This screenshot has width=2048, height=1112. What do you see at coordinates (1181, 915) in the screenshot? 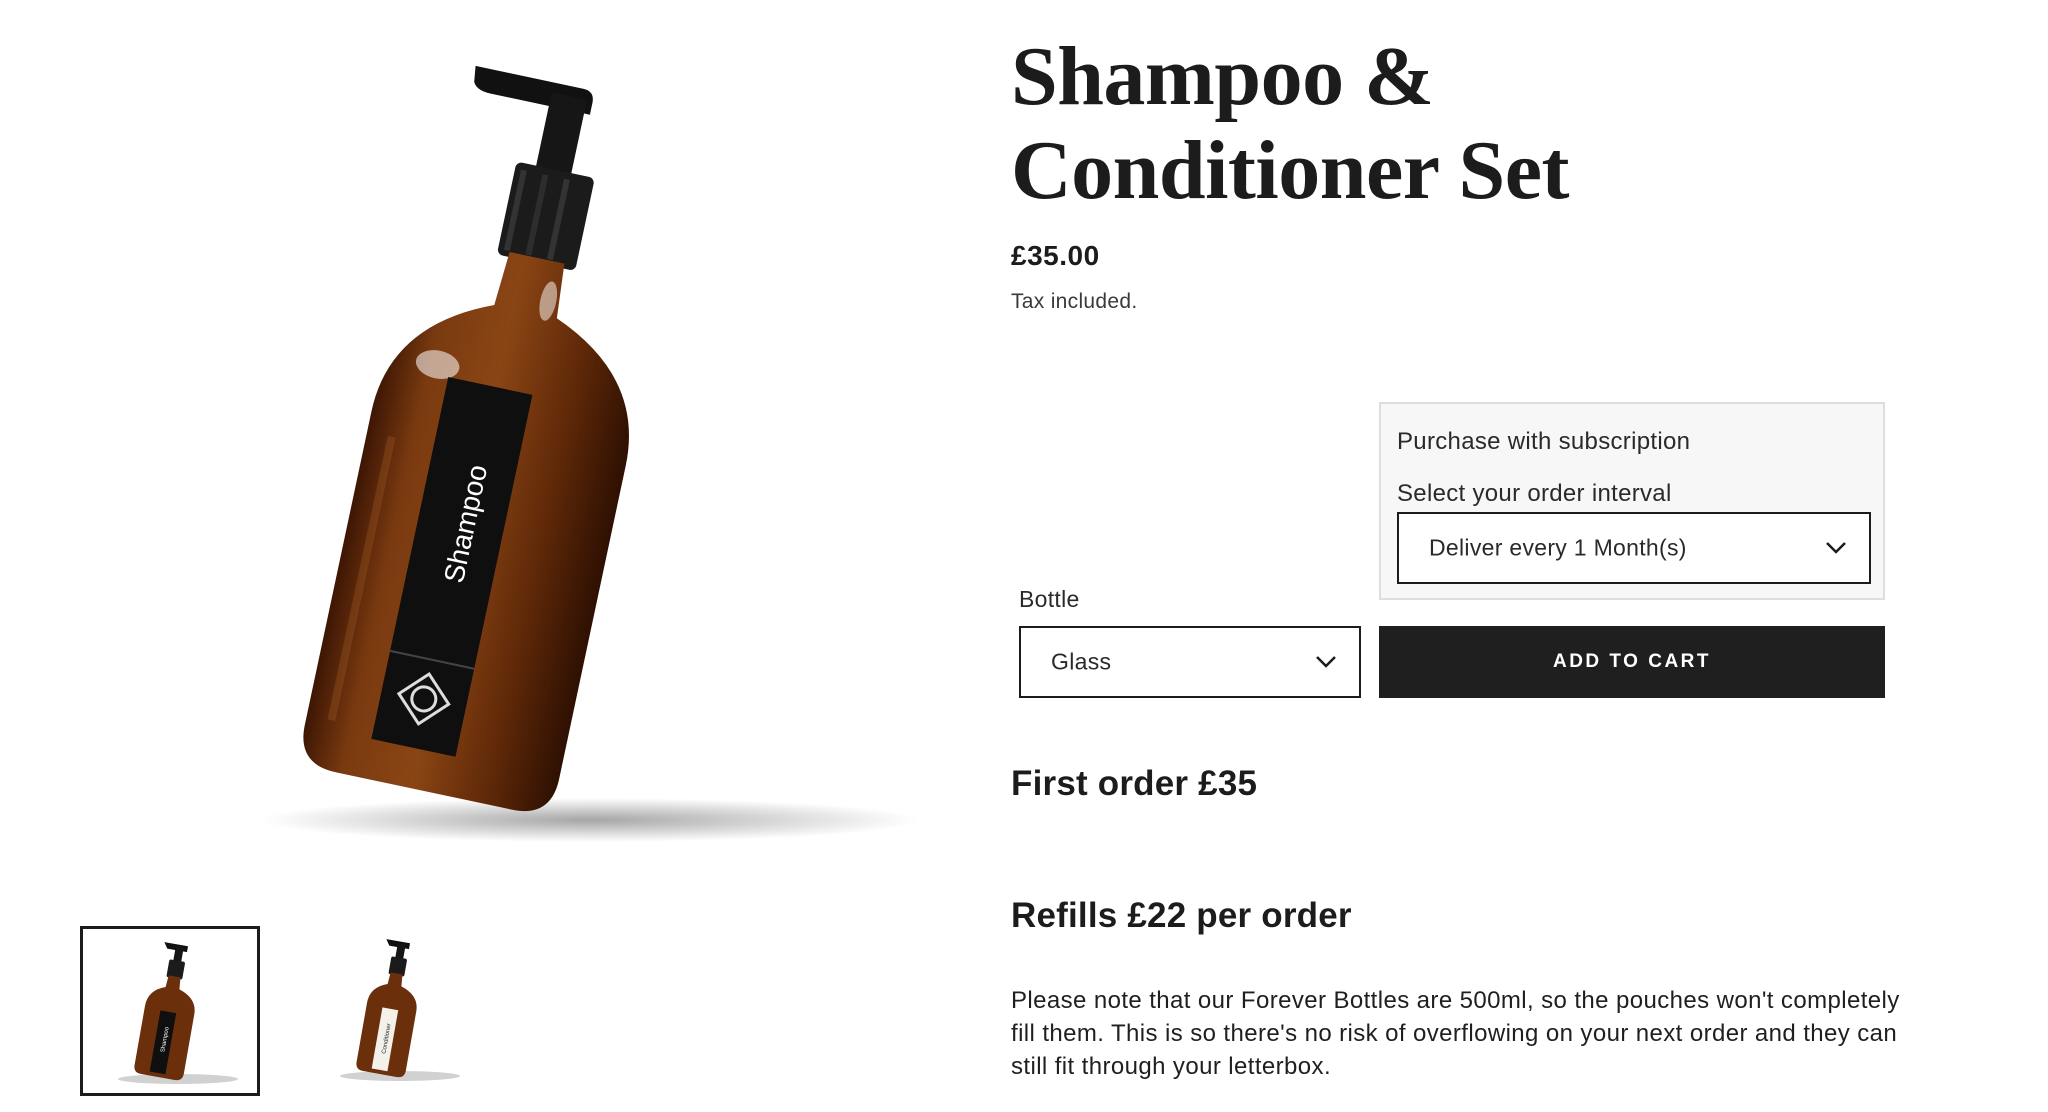
I see `refill-price: Refills £22 per order` at bounding box center [1181, 915].